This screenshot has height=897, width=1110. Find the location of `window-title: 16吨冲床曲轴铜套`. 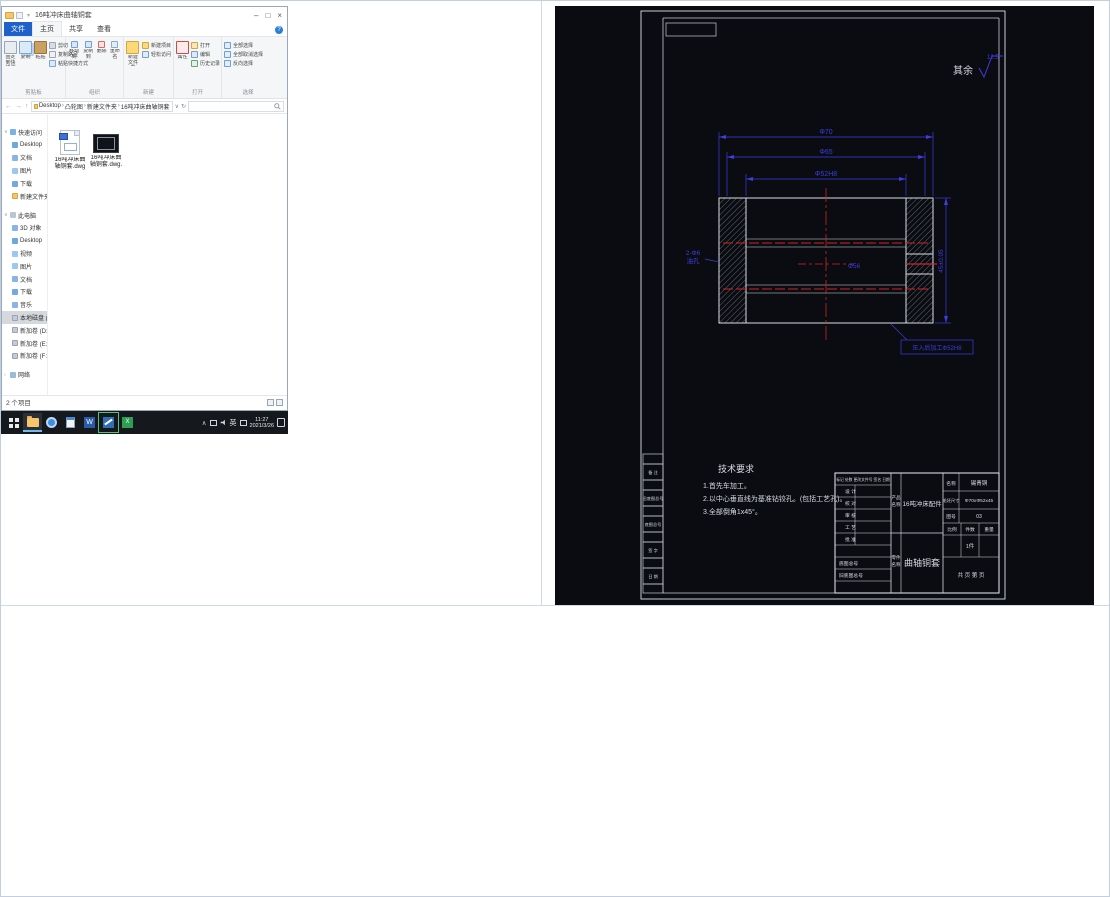

window-title: 16吨冲床曲轴铜套 is located at coordinates (63, 15).